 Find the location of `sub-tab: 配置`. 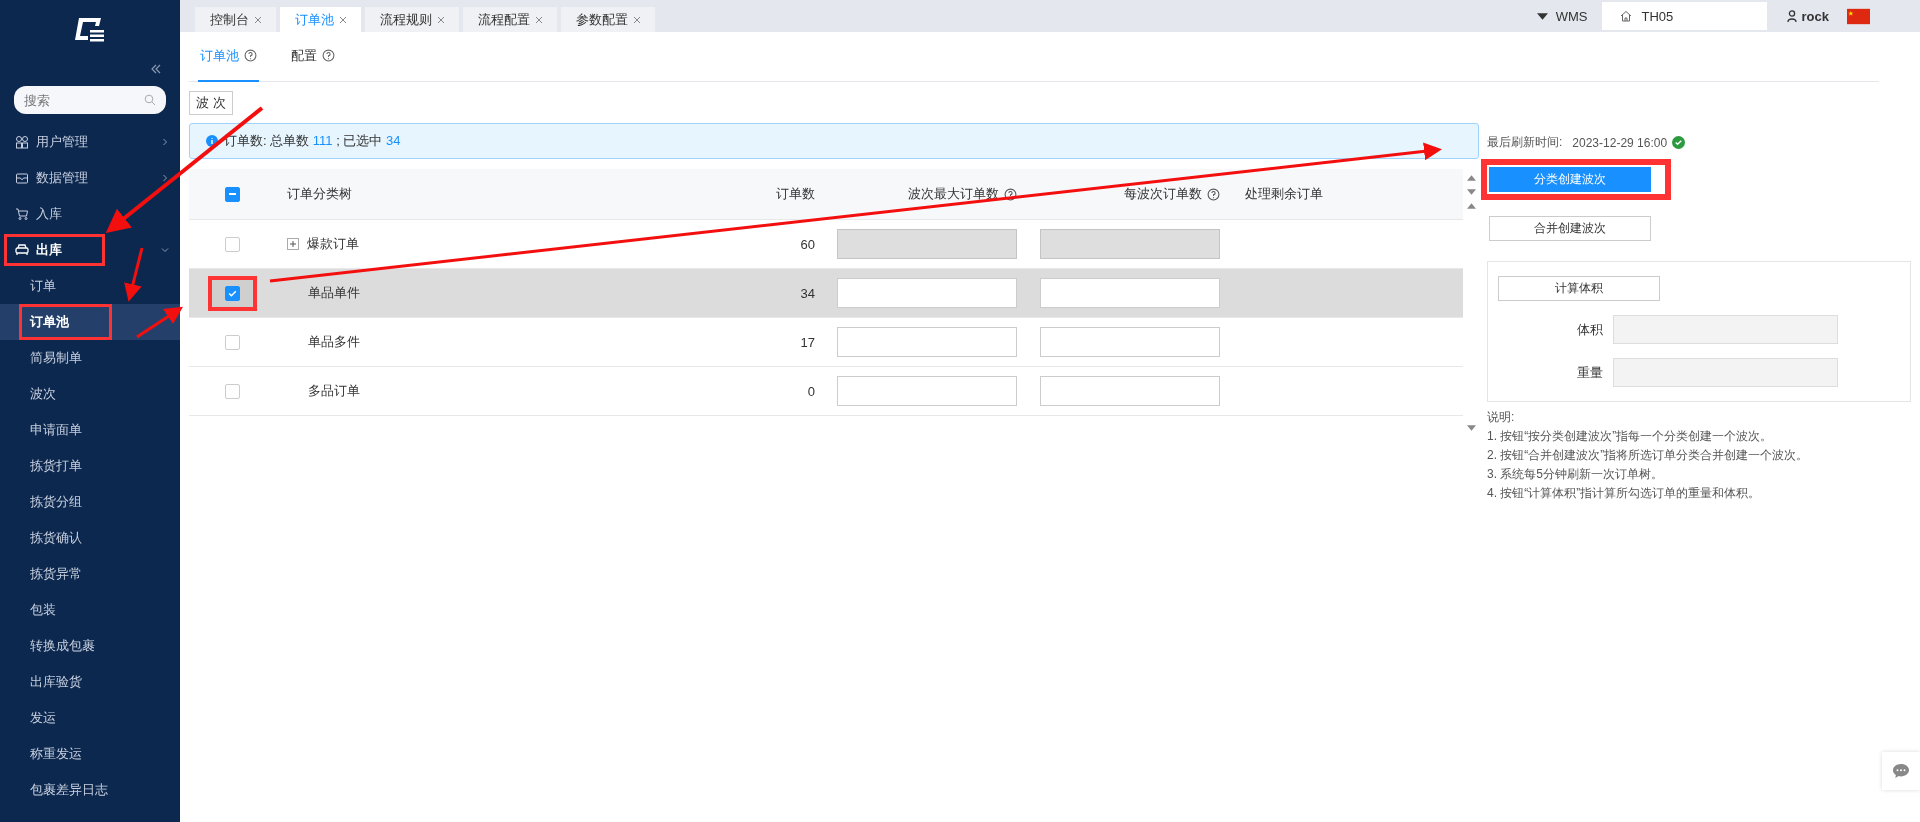

sub-tab: 配置 is located at coordinates (313, 56).